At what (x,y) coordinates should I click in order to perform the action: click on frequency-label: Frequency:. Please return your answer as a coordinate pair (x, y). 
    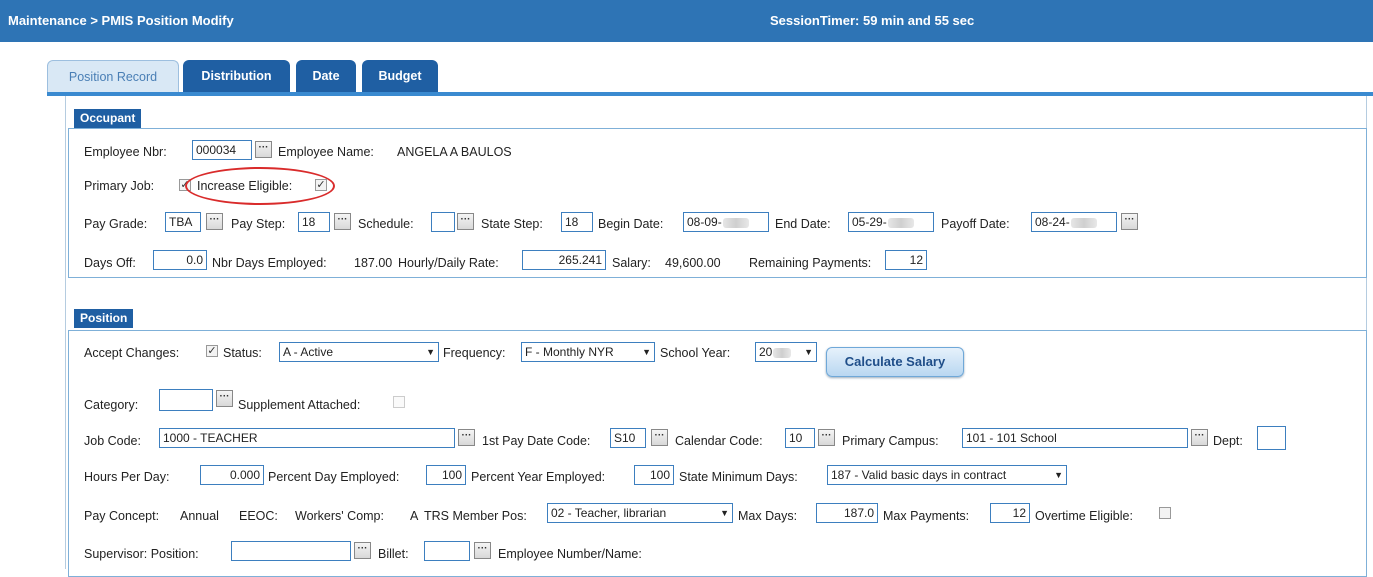
    Looking at the image, I should click on (474, 353).